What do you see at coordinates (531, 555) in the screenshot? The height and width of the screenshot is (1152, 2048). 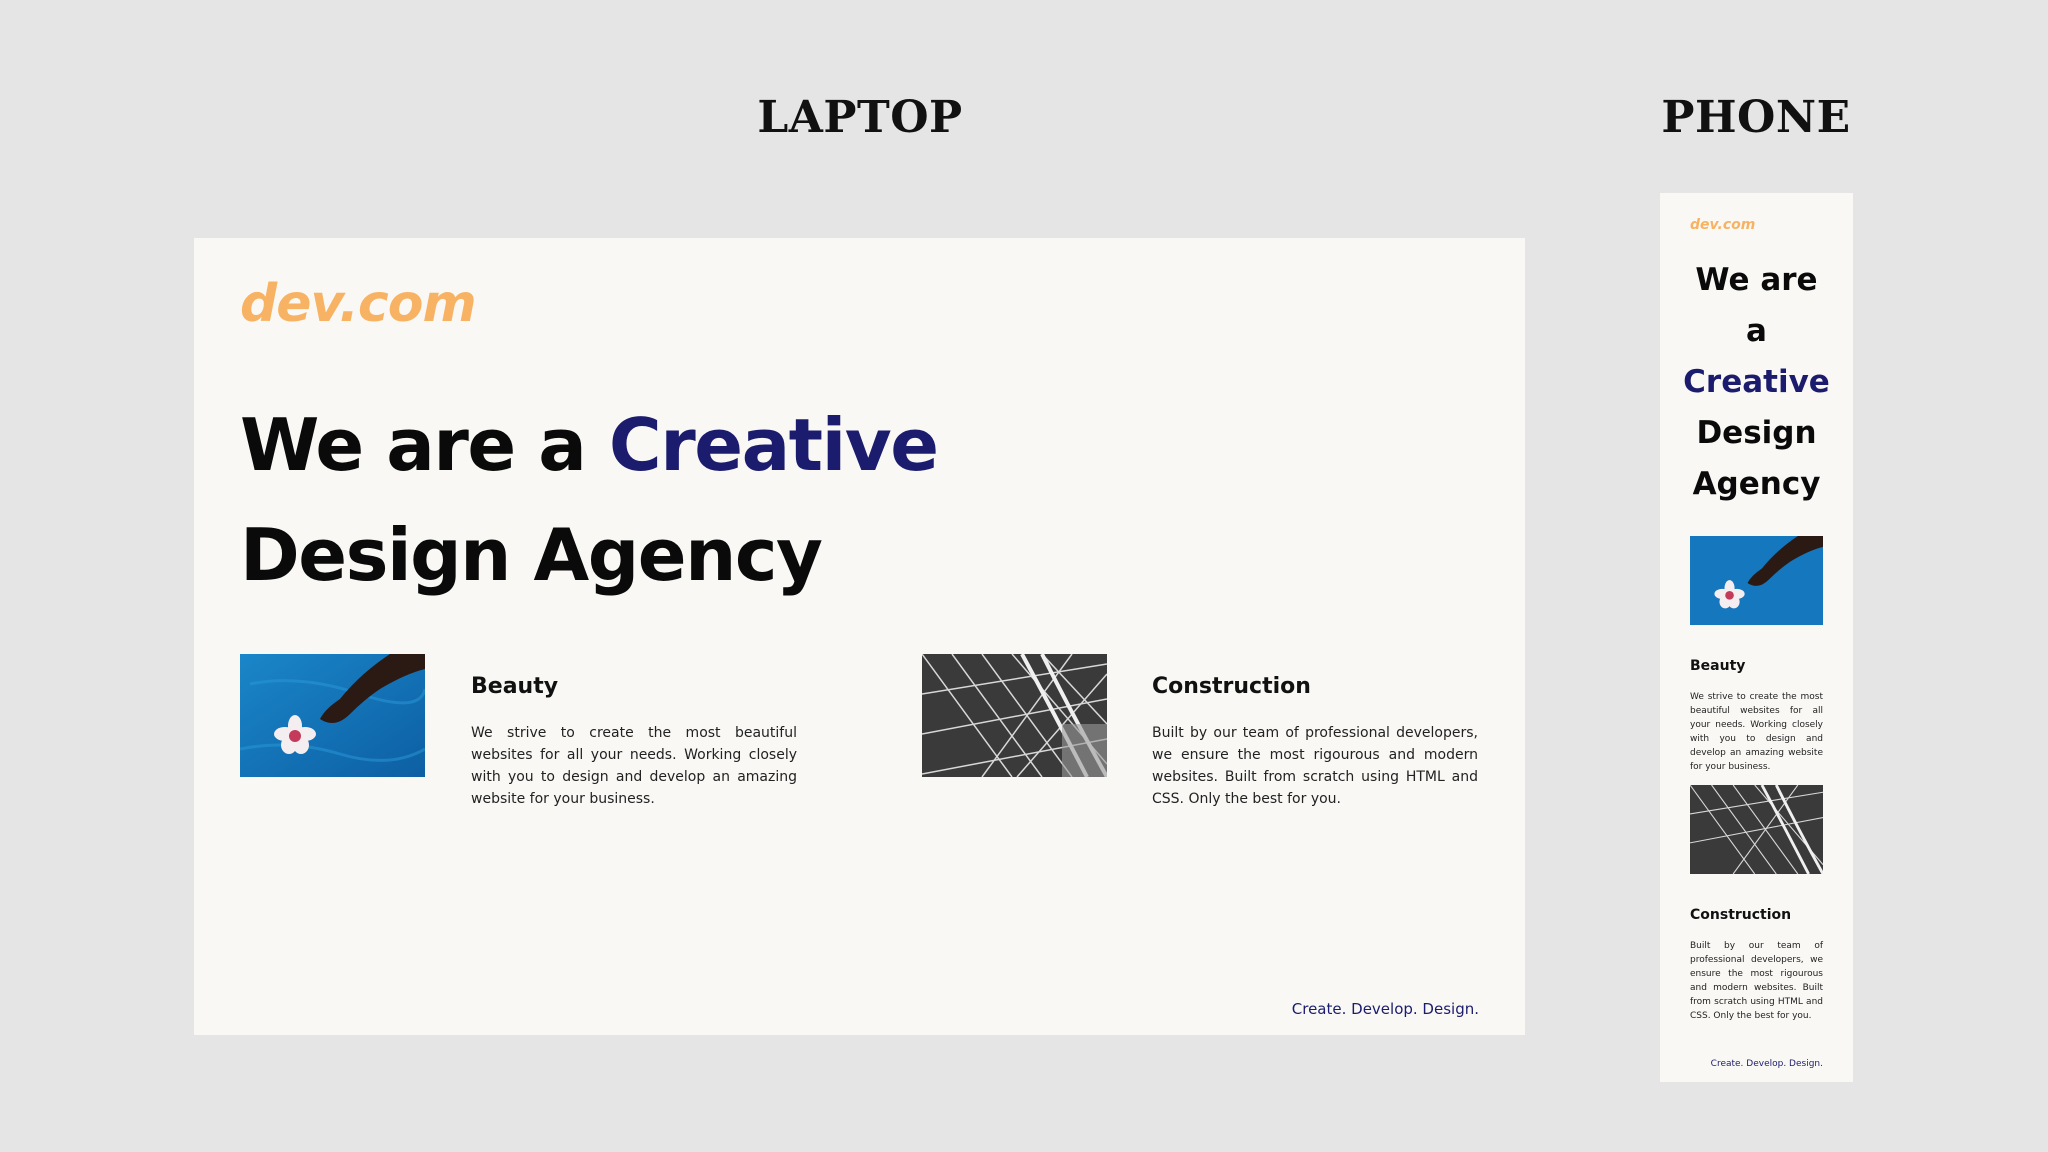 I see `headline-end: Design Agency` at bounding box center [531, 555].